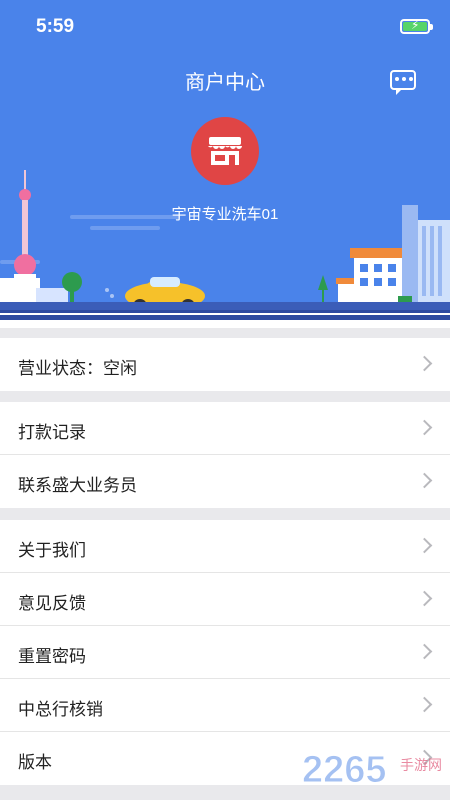  I want to click on merchant-name: 宇宙专业洗车01, so click(225, 214).